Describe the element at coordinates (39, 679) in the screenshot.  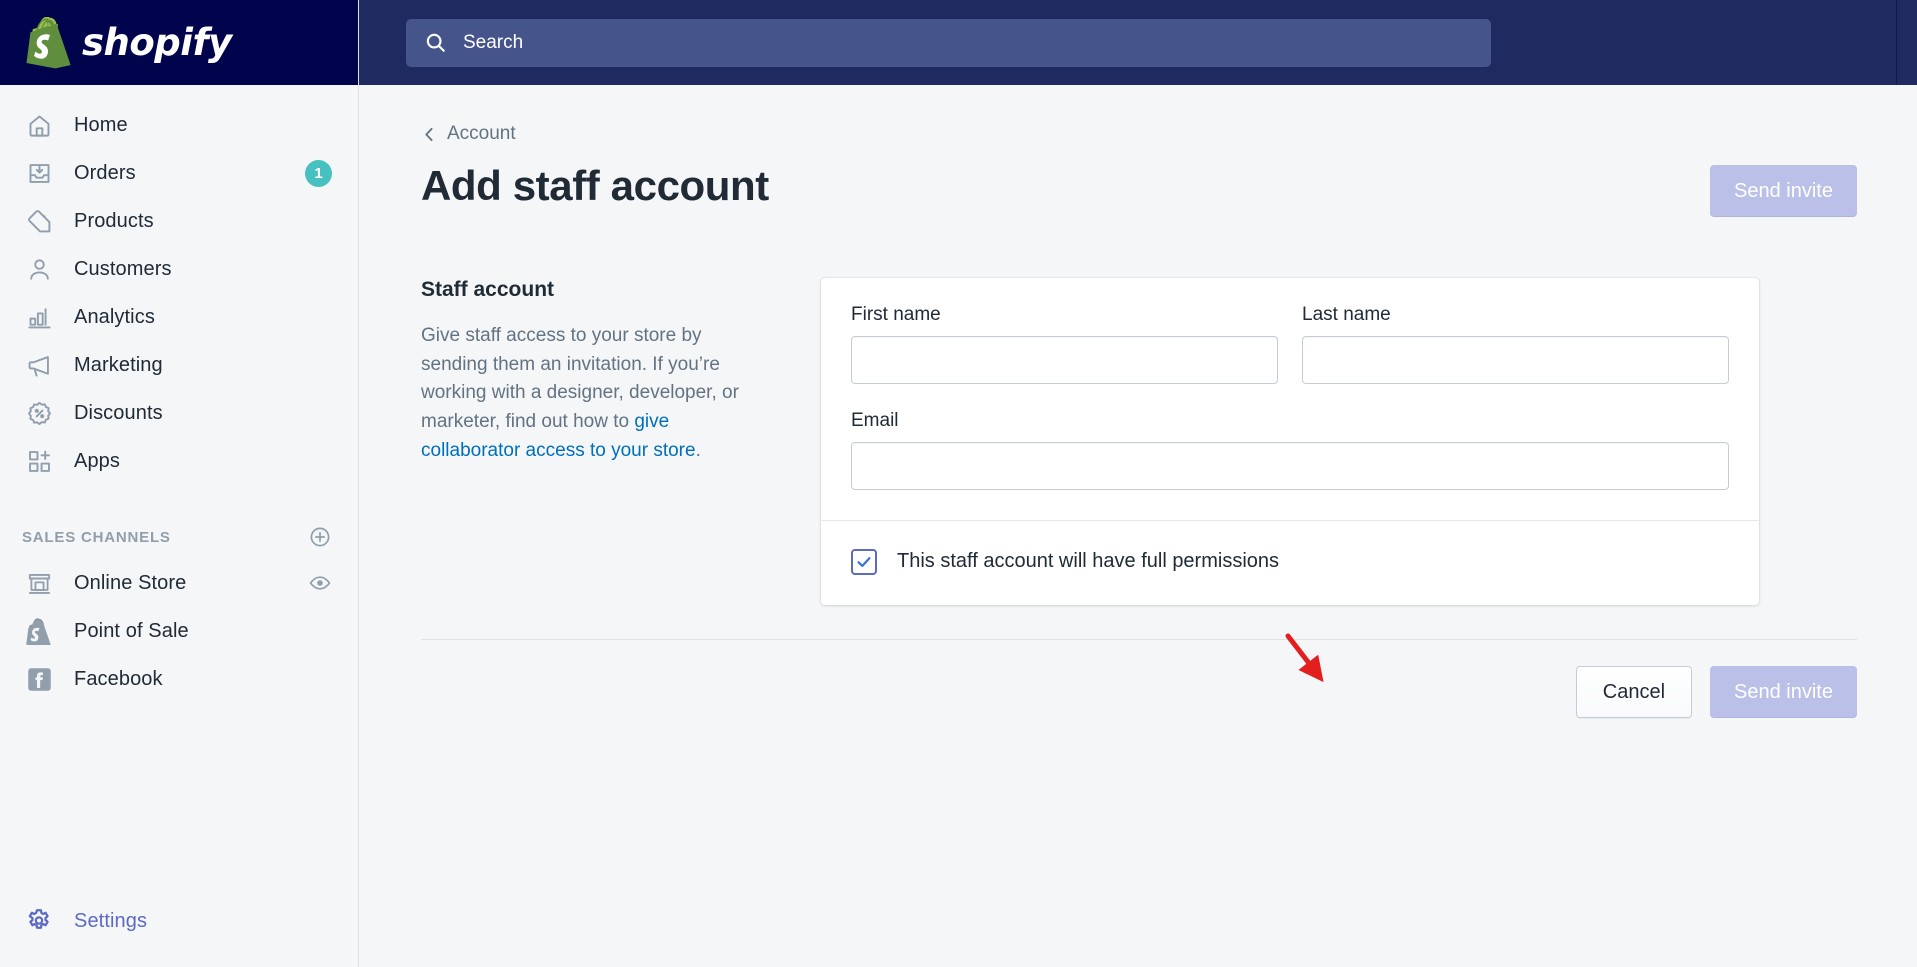
I see `facebook-icon` at that location.